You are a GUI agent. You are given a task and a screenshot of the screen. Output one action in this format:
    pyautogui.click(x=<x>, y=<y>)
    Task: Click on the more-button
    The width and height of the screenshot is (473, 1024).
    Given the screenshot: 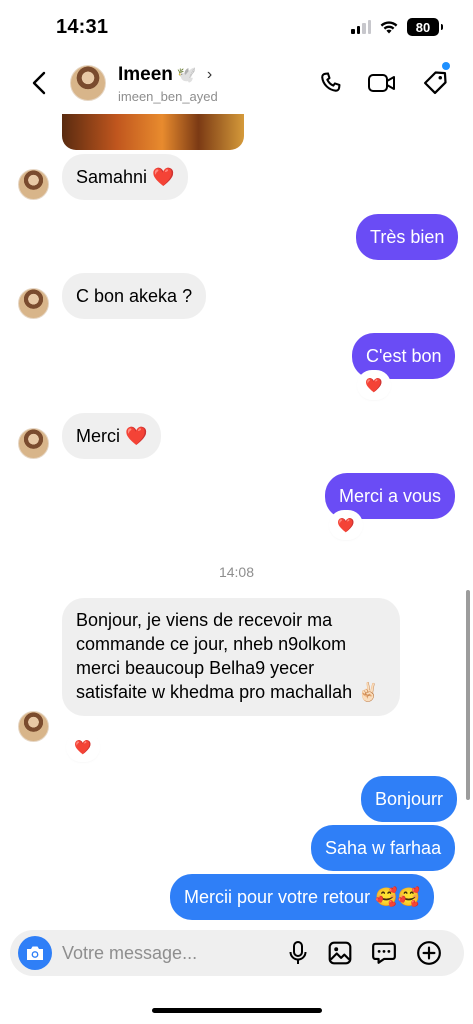 What is the action you would take?
    pyautogui.click(x=429, y=953)
    